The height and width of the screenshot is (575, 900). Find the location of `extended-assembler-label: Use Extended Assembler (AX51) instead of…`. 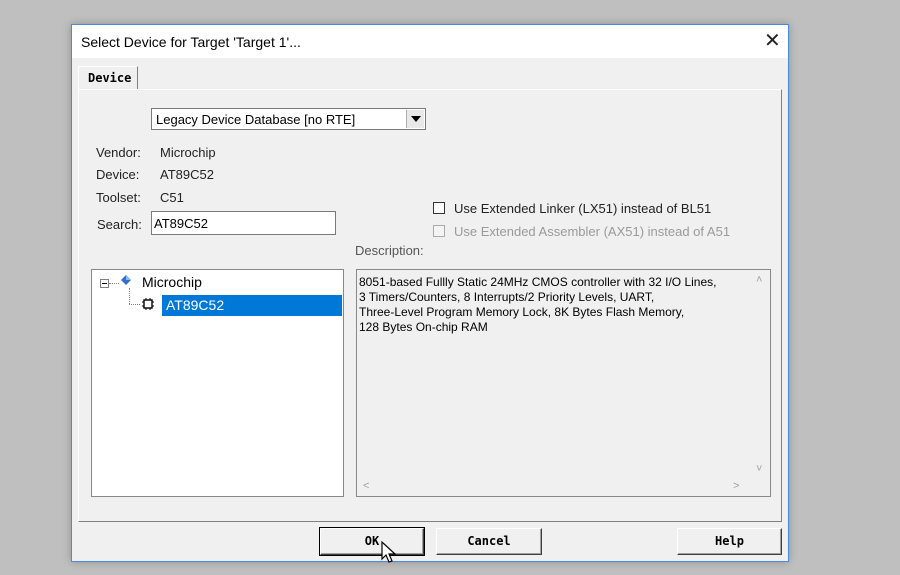

extended-assembler-label: Use Extended Assembler (AX51) instead of… is located at coordinates (592, 231).